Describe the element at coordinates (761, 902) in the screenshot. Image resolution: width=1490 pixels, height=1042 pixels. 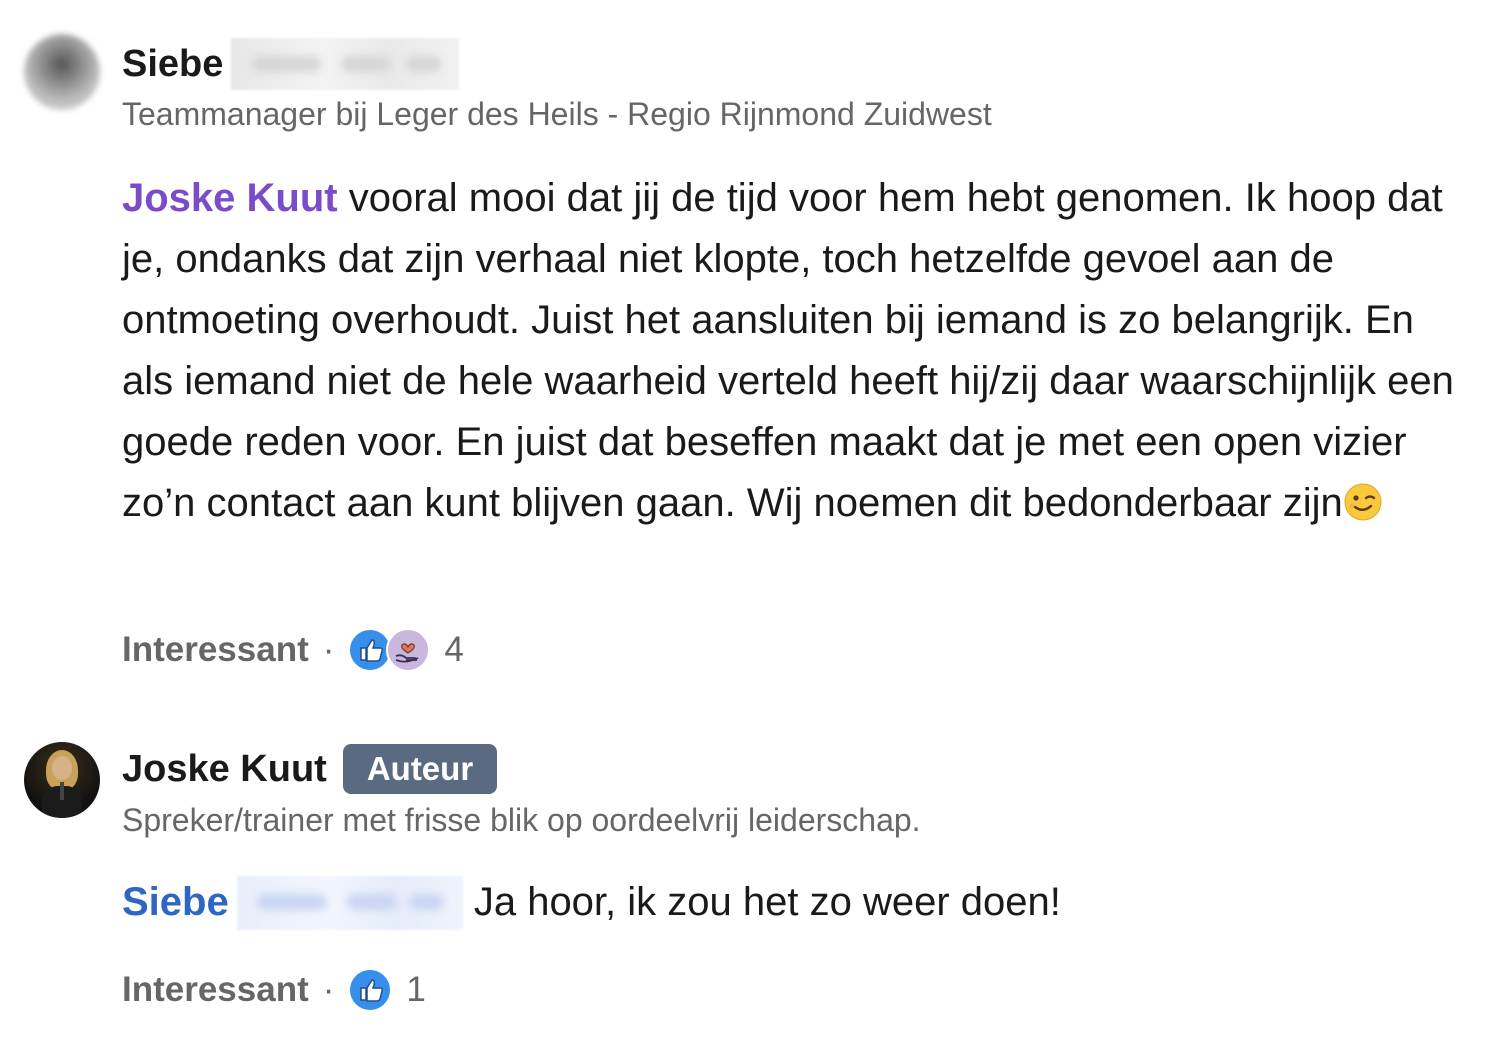
I see `comment-text: Ja hoor, ik zou het zo weer doen!` at that location.